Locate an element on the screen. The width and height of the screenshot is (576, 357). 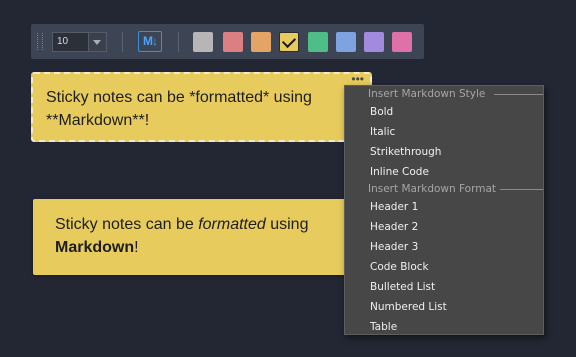
note-raw-line: Sticky notes can be *formatted* using is located at coordinates (179, 97).